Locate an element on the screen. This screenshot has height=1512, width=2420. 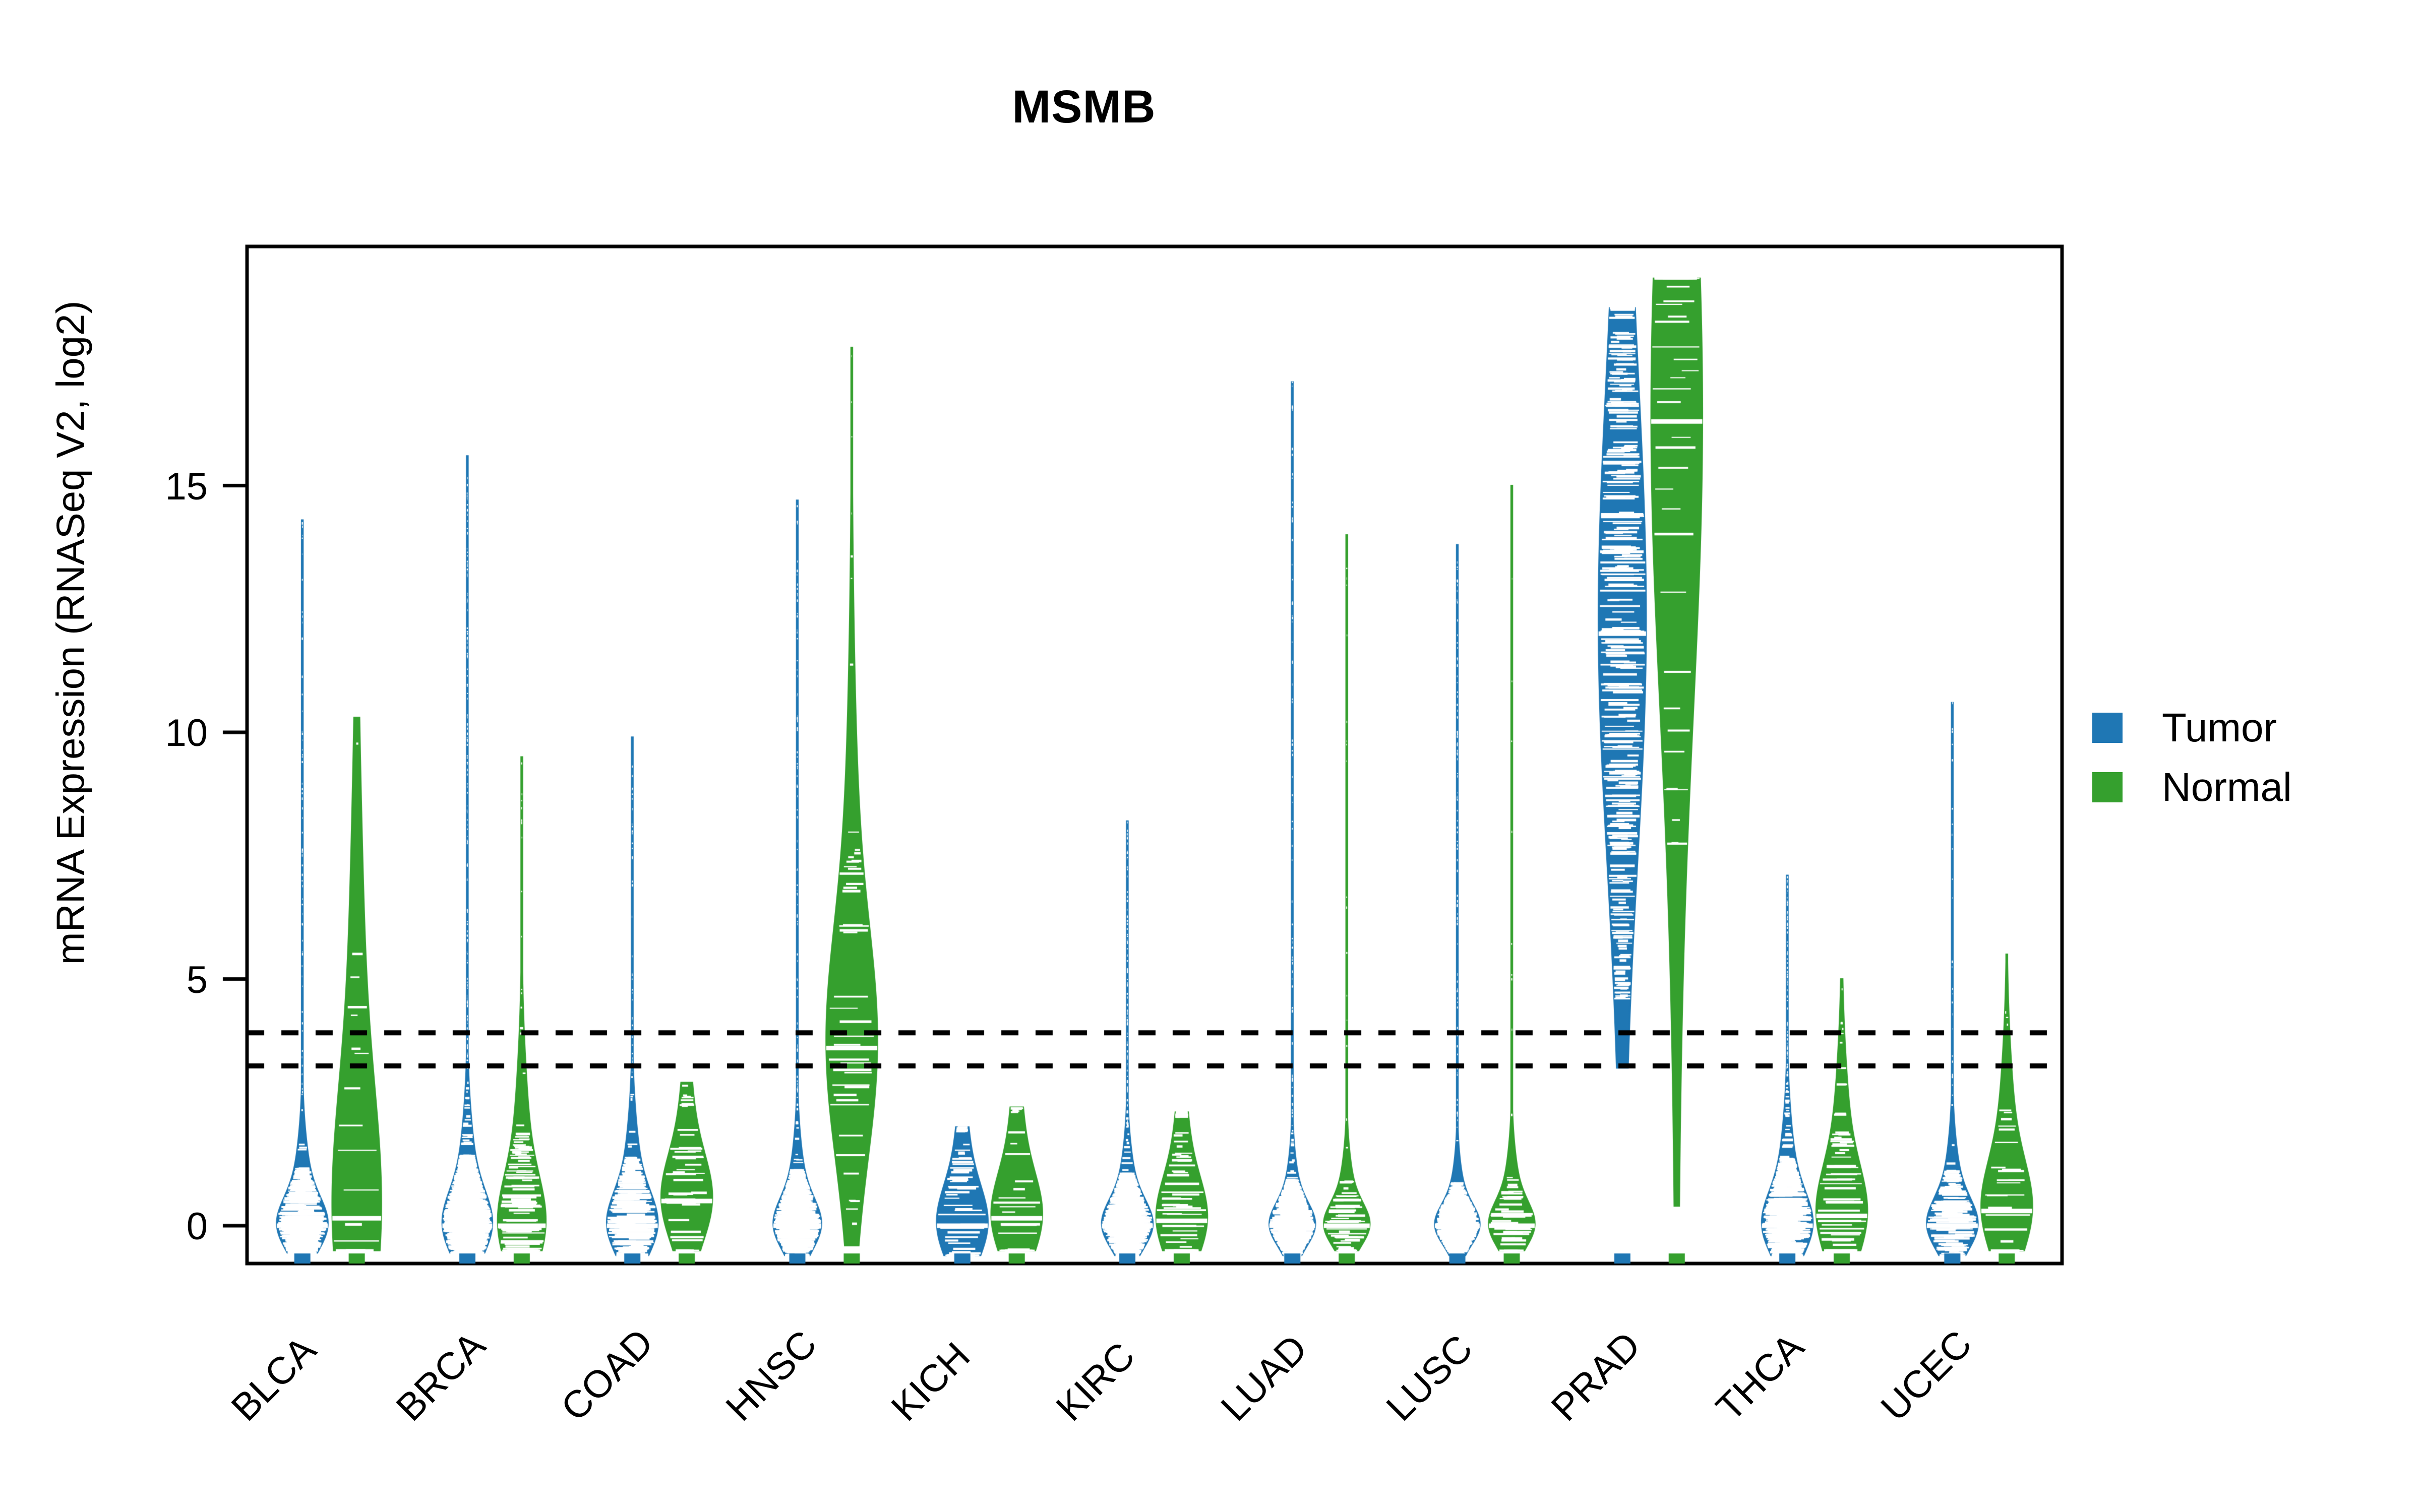
y-tick-label: 0 is located at coordinates (197, 1226).